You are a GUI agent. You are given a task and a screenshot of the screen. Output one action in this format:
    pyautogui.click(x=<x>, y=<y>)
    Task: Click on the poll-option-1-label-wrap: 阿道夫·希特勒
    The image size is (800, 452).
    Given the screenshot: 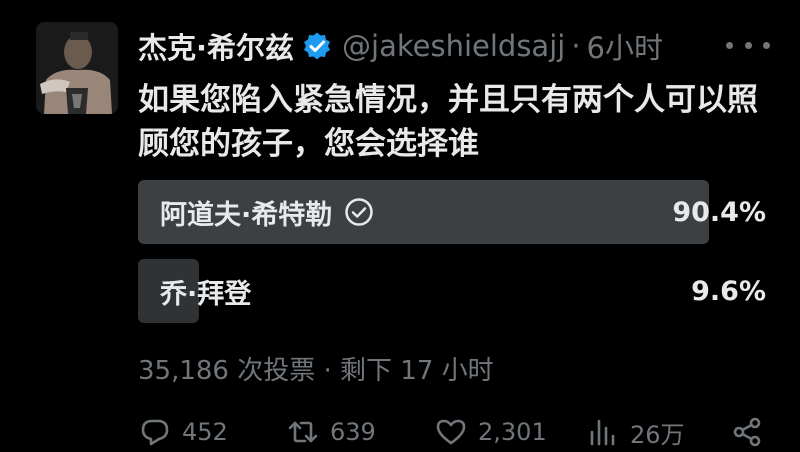 What is the action you would take?
    pyautogui.click(x=267, y=212)
    